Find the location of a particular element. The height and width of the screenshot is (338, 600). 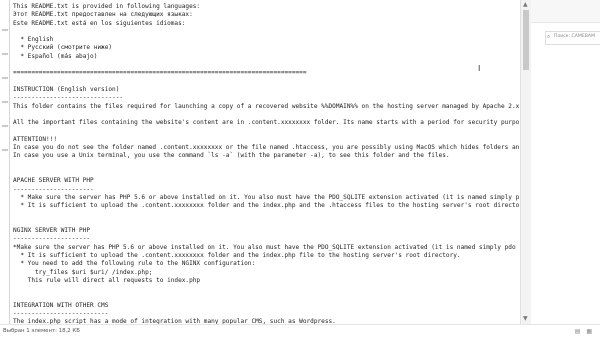

editor-line: --------------------- is located at coordinates (52, 239).